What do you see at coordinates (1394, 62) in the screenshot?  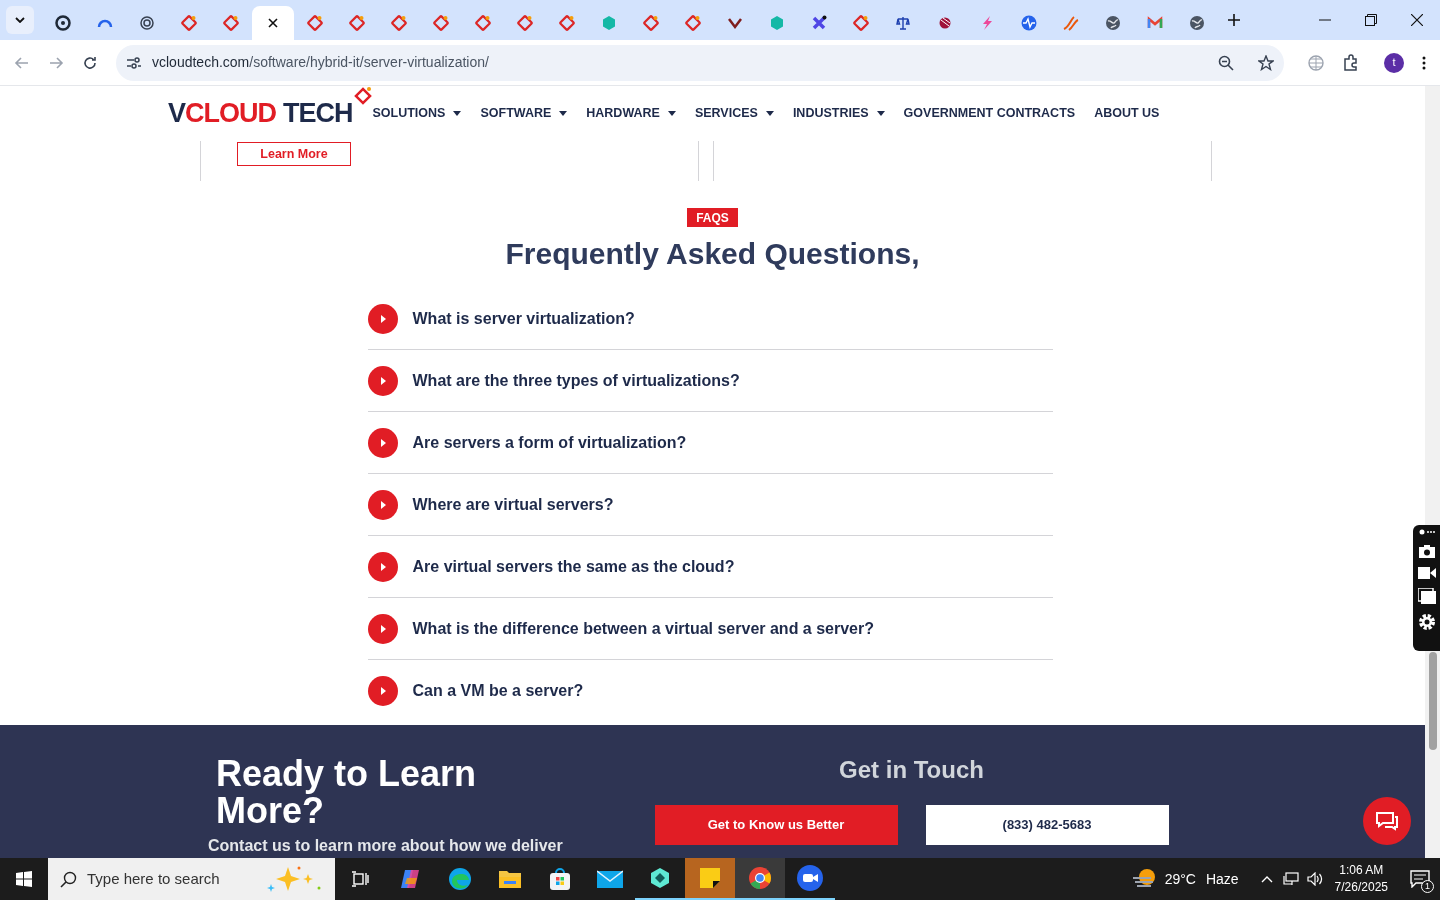 I see `profile-avatar: t` at bounding box center [1394, 62].